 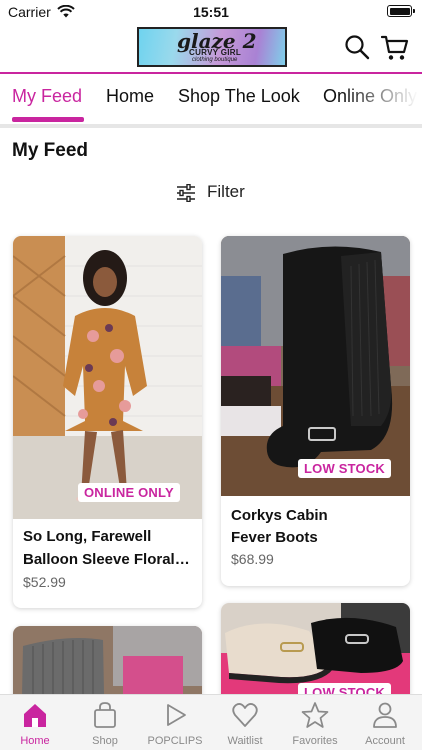 I want to click on tabbar-label: Account, so click(x=385, y=741).